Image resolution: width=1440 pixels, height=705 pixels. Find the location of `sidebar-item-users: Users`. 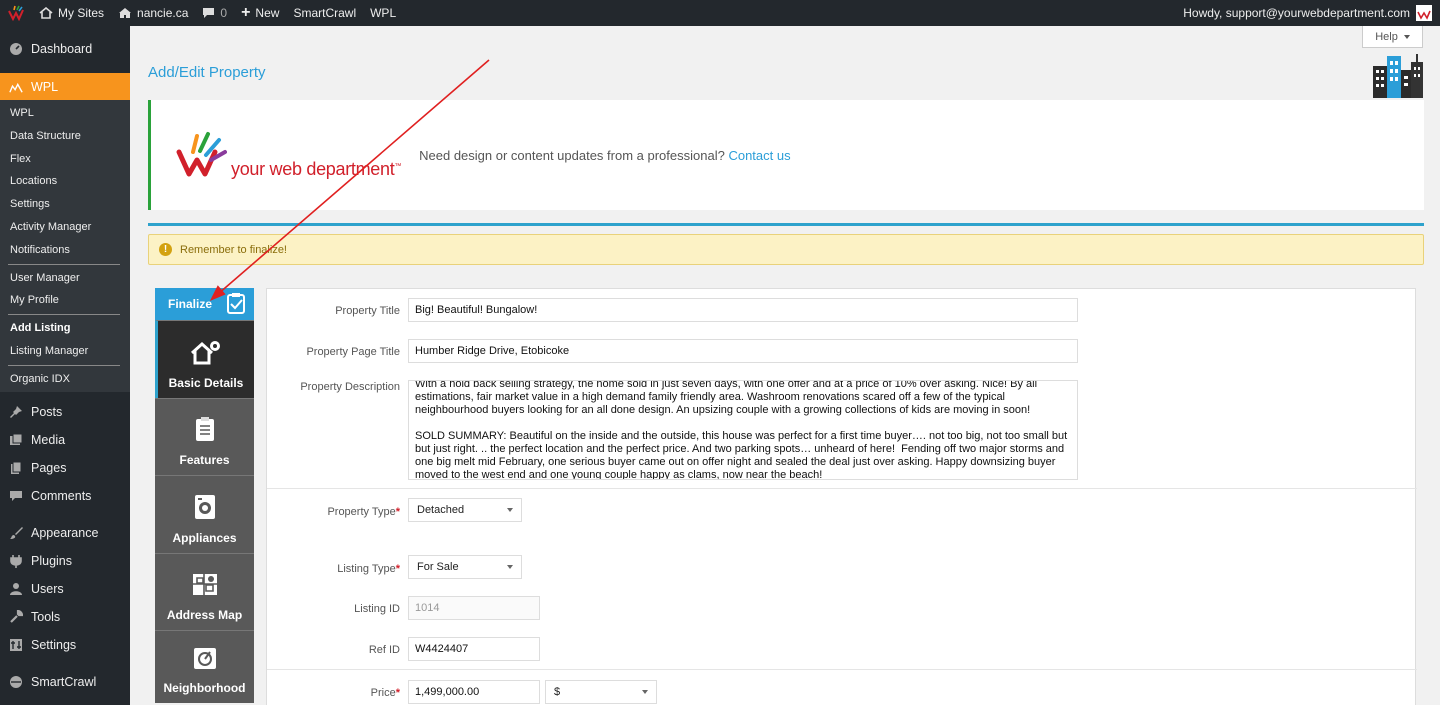

sidebar-item-users: Users is located at coordinates (65, 589).